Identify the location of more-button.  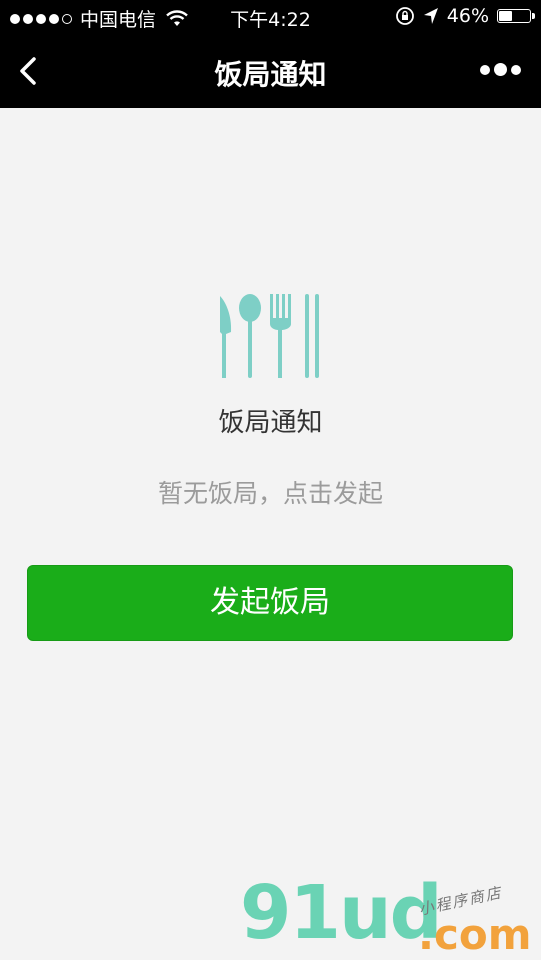
(500, 69).